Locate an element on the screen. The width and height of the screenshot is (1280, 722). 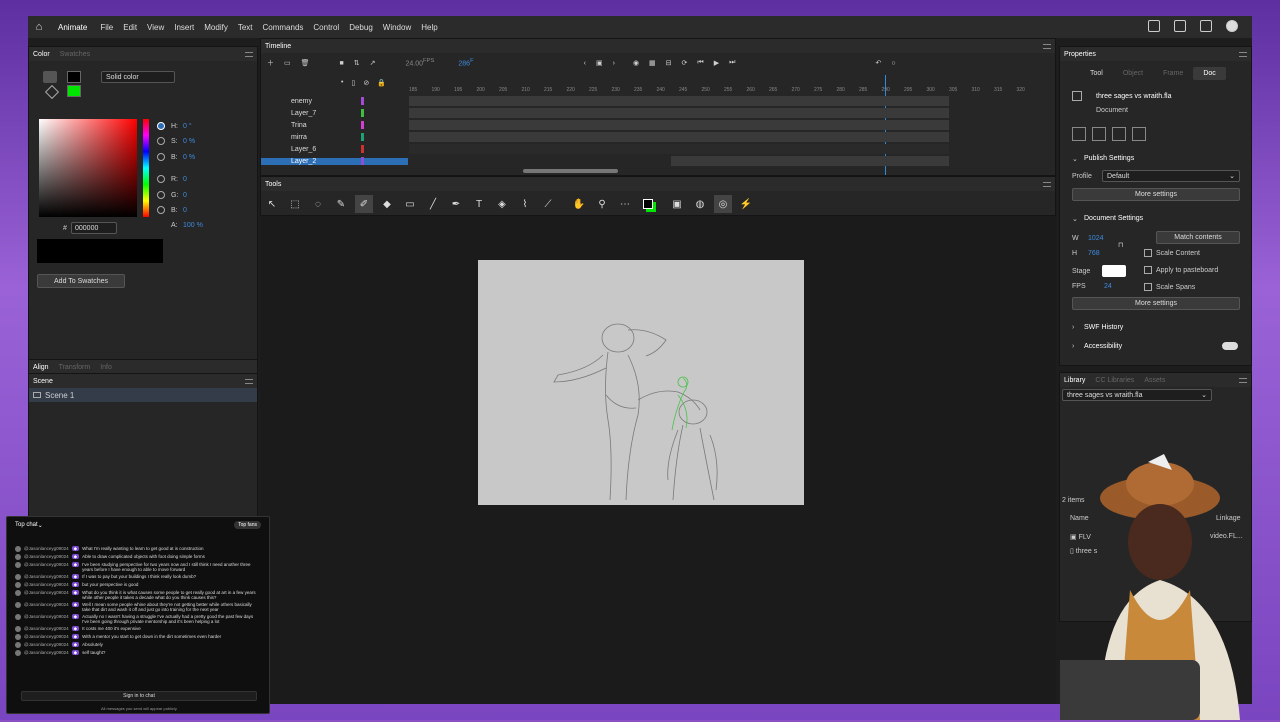
new-folder-icon: ▭ is located at coordinates (287, 63).